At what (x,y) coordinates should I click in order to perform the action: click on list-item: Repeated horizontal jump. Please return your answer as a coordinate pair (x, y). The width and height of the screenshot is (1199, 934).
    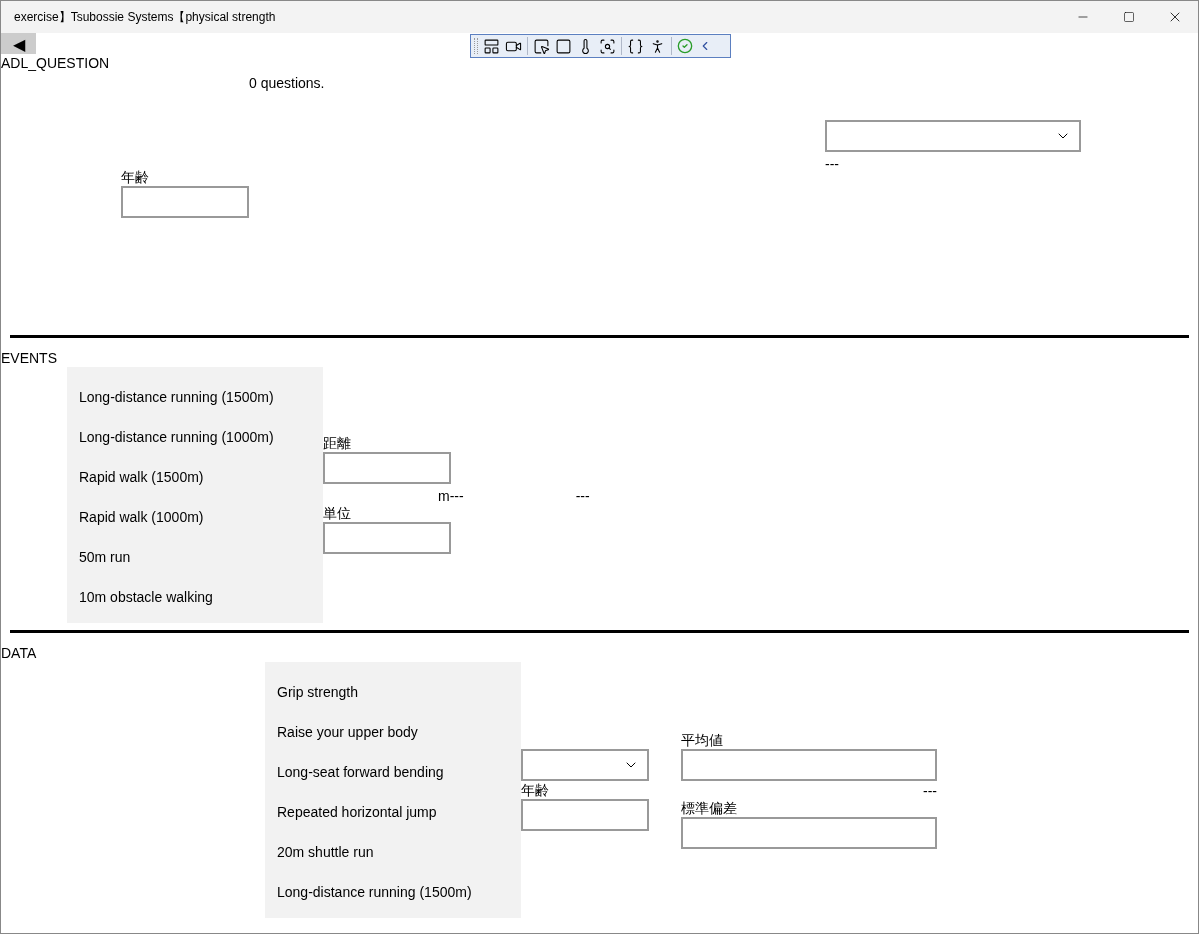
    Looking at the image, I should click on (393, 812).